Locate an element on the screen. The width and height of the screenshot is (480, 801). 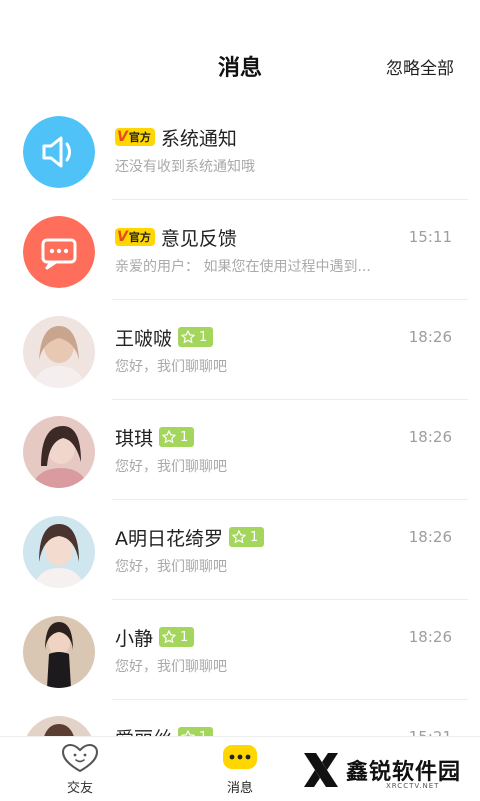
x-logo-icon is located at coordinates (321, 770).